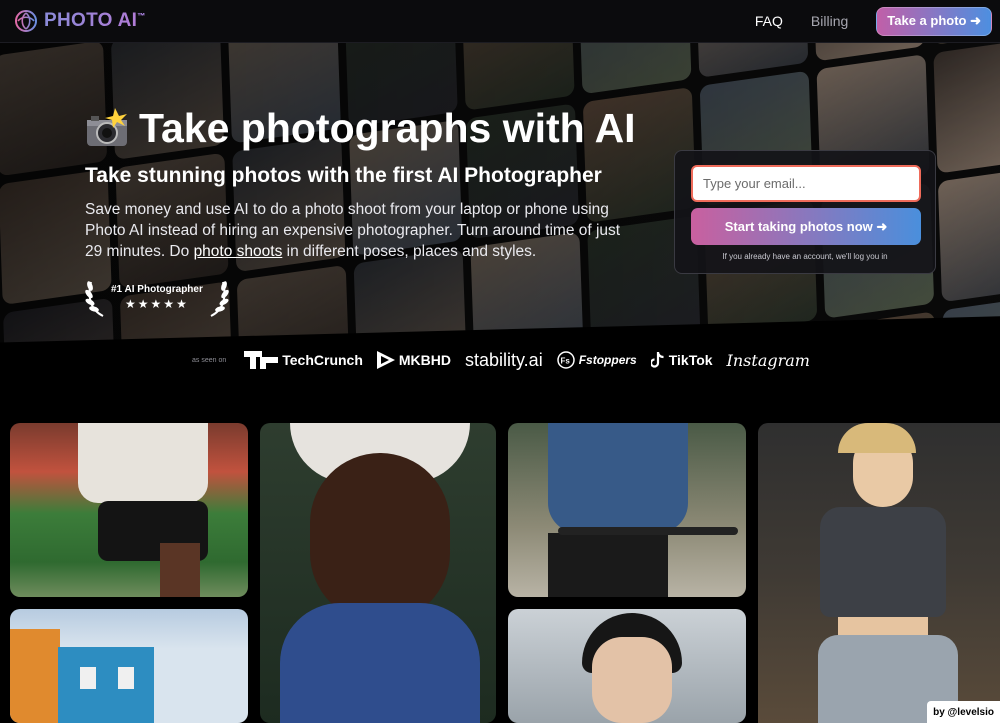 This screenshot has width=1000, height=723. Describe the element at coordinates (657, 359) in the screenshot. I see `tiktok-logo-icon` at that location.